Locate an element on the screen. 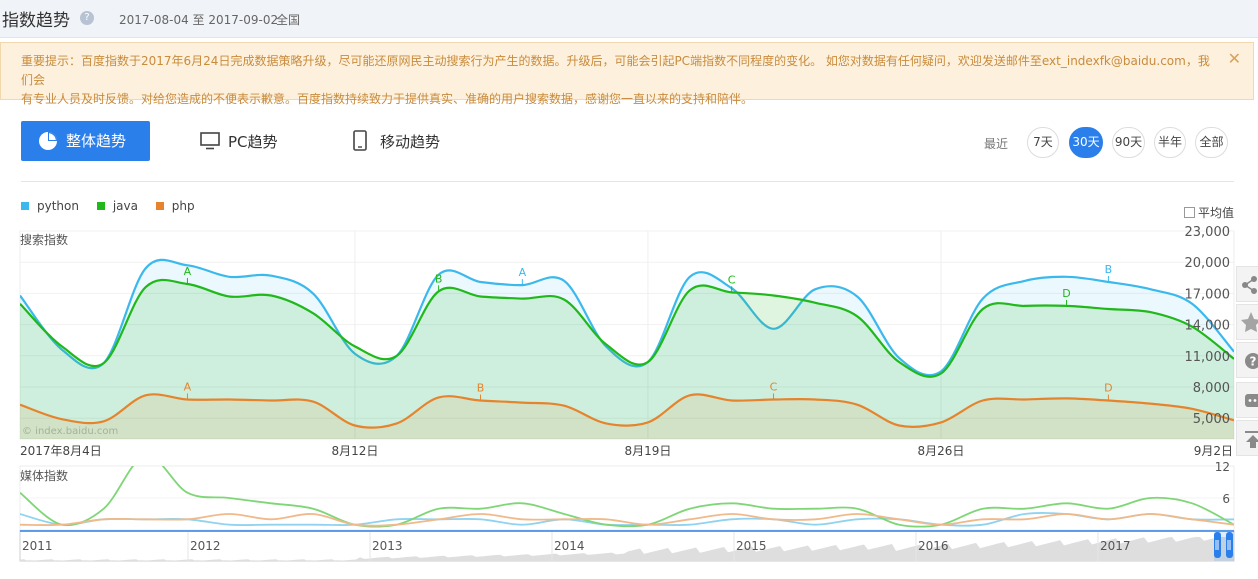 The image size is (1258, 579). y-tick-label: 8,000 is located at coordinates (1211, 388).